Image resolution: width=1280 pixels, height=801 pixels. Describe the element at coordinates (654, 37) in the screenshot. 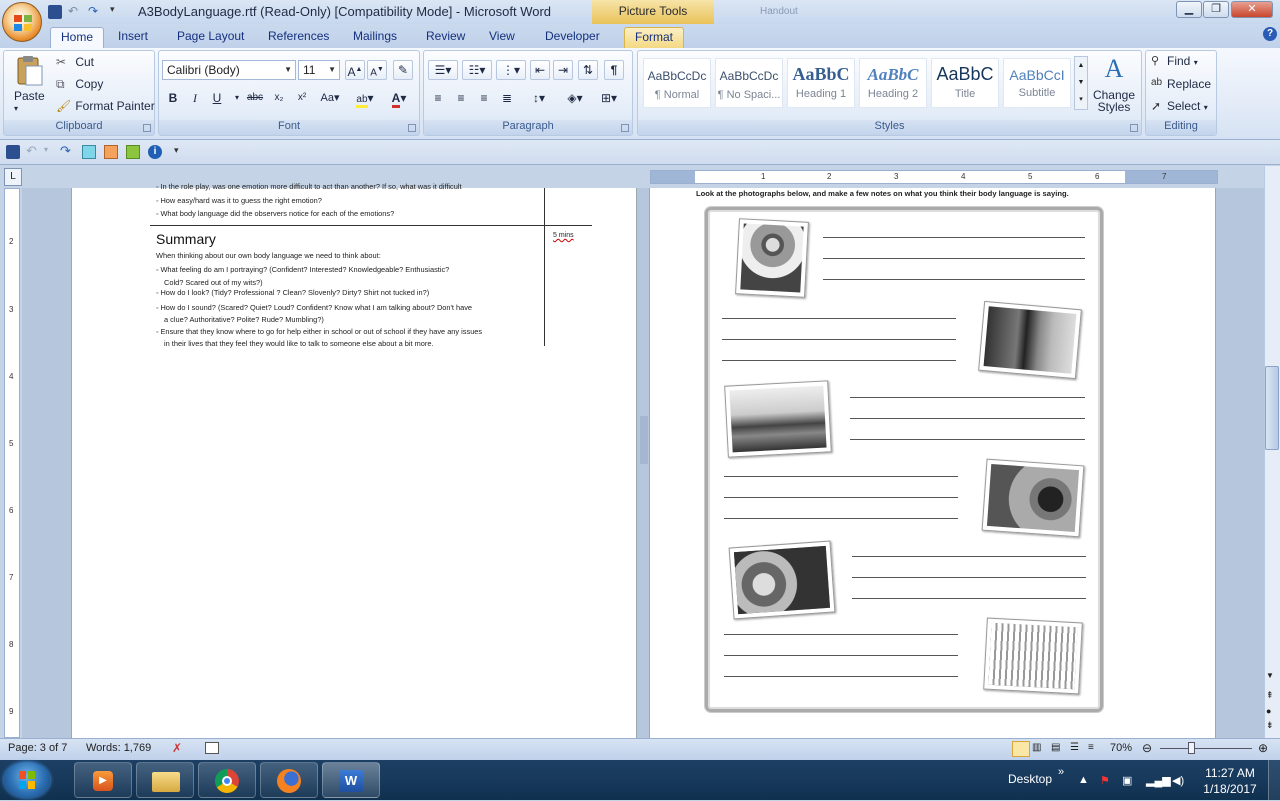

I see `tab-format: Format` at that location.